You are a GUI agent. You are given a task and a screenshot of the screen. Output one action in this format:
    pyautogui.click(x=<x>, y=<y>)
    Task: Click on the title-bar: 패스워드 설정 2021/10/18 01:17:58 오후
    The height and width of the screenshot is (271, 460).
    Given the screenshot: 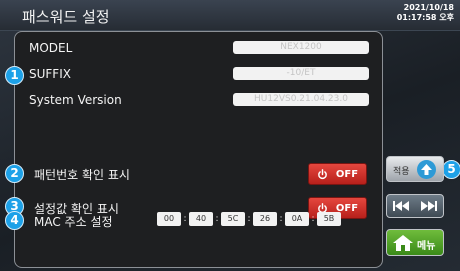 What is the action you would take?
    pyautogui.click(x=230, y=15)
    